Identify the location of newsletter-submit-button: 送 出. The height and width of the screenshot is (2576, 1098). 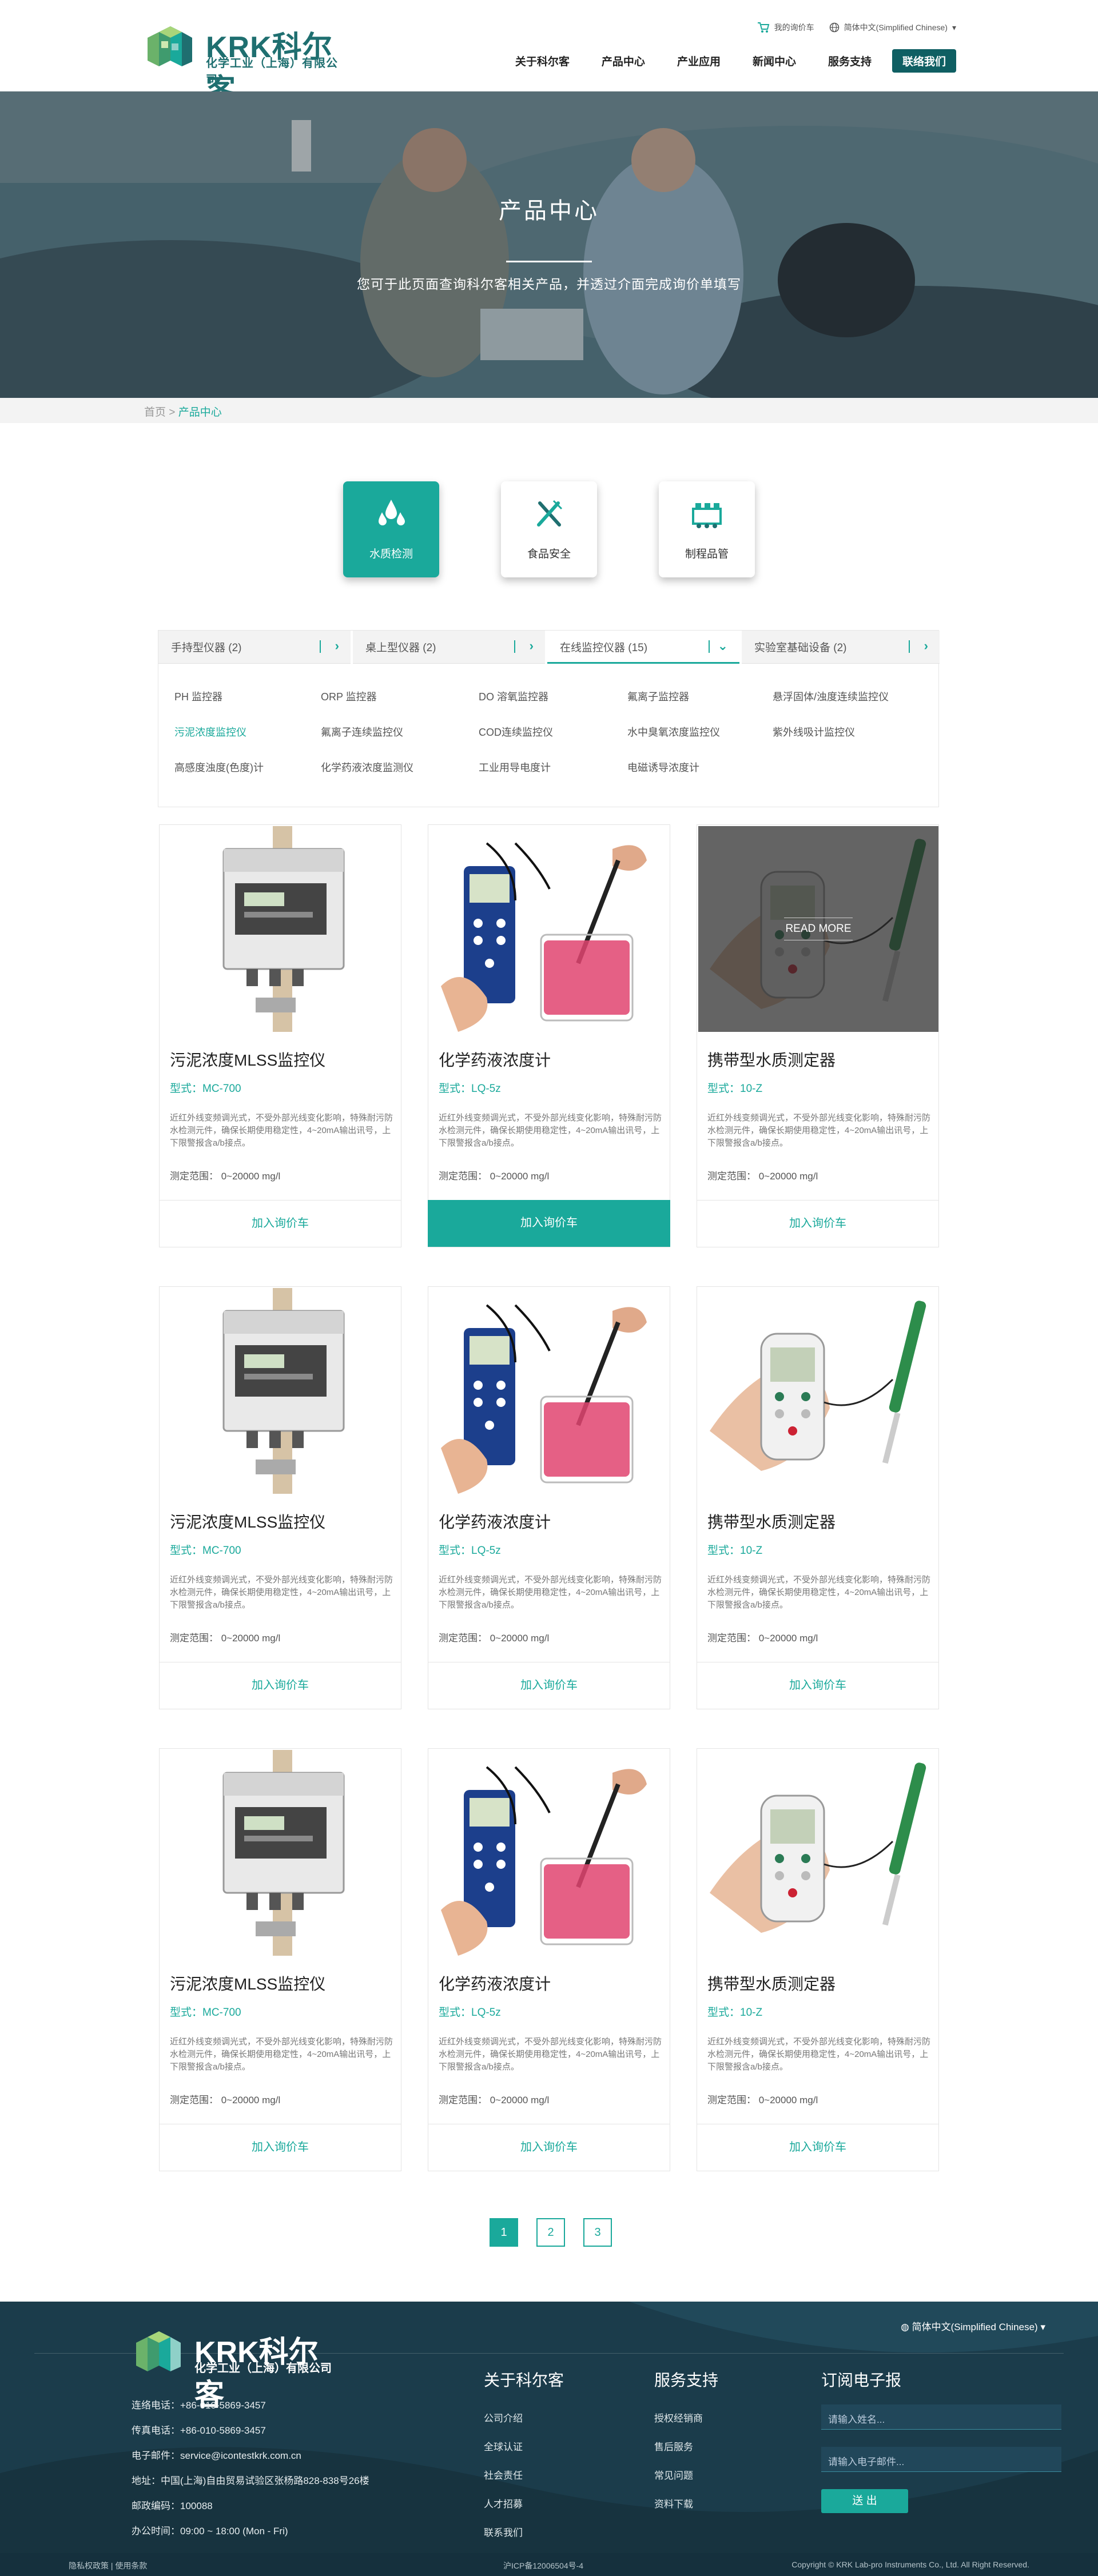
(864, 2501).